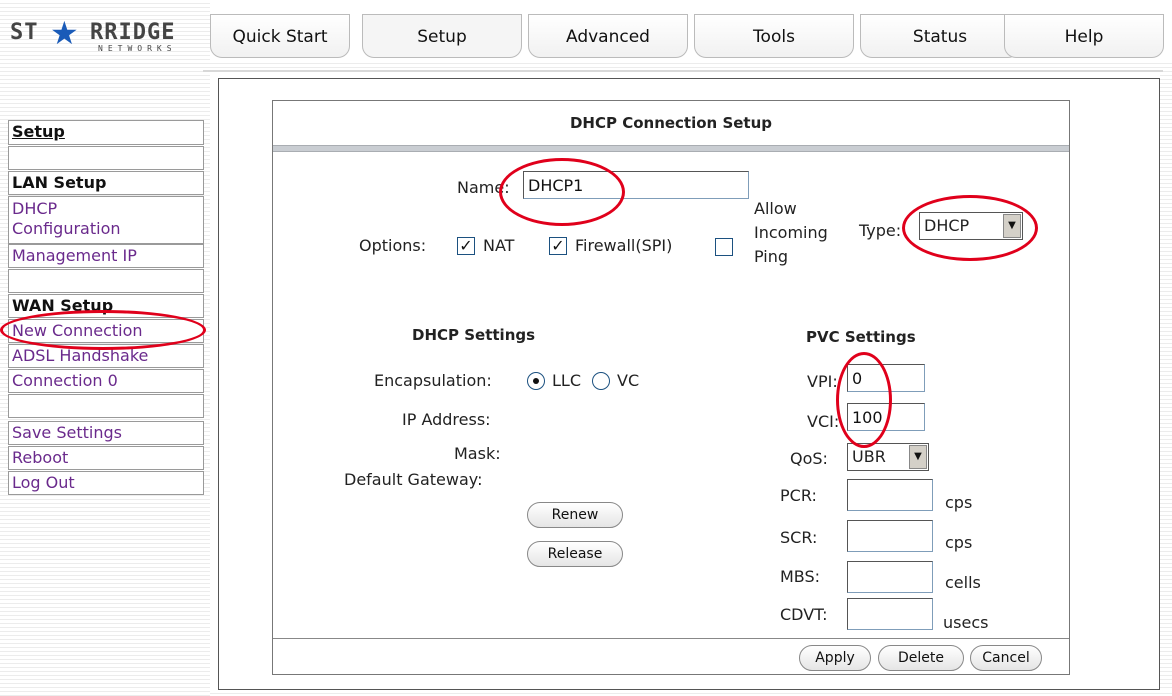  Describe the element at coordinates (636, 185) in the screenshot. I see `name-input` at that location.